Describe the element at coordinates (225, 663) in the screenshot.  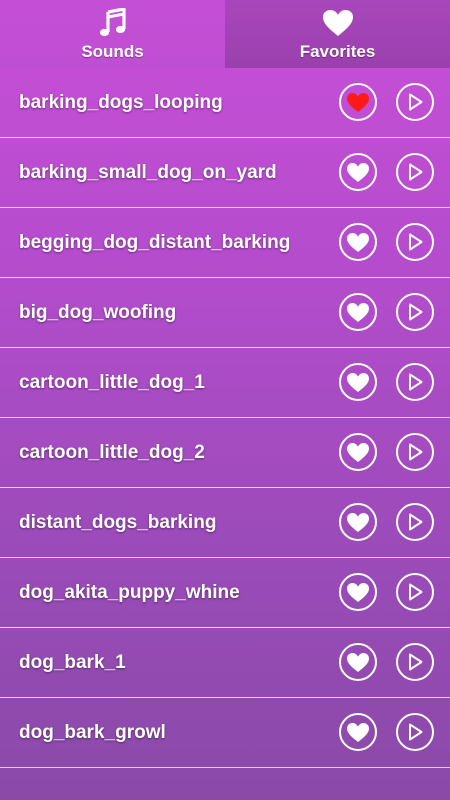
I see `list-item: dog_bark_1` at that location.